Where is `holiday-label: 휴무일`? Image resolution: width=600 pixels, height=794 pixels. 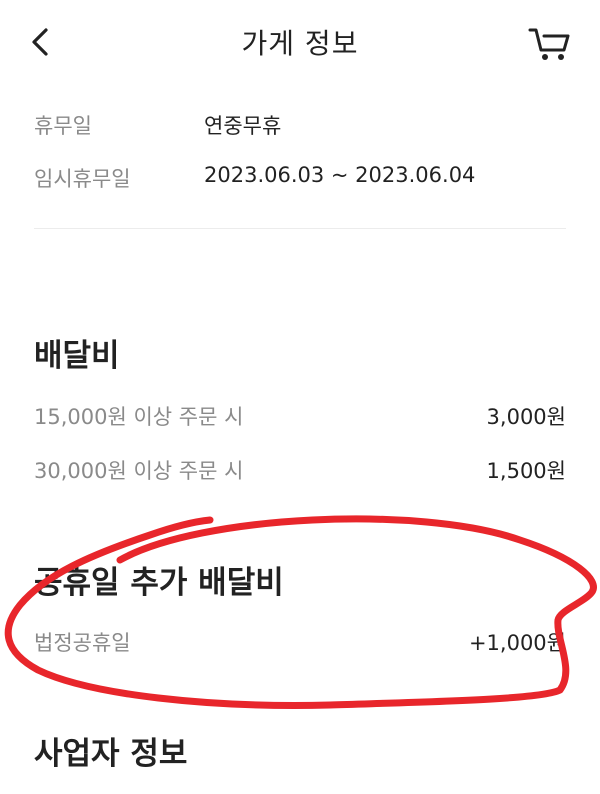 holiday-label: 휴무일 is located at coordinates (63, 126).